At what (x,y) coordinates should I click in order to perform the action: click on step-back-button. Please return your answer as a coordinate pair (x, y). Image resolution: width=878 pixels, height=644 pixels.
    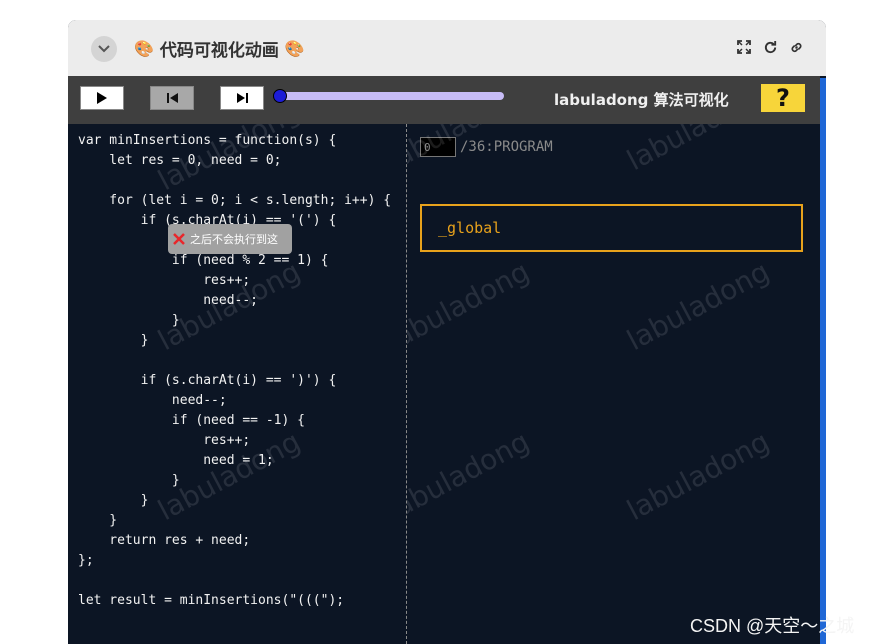
    Looking at the image, I should click on (172, 98).